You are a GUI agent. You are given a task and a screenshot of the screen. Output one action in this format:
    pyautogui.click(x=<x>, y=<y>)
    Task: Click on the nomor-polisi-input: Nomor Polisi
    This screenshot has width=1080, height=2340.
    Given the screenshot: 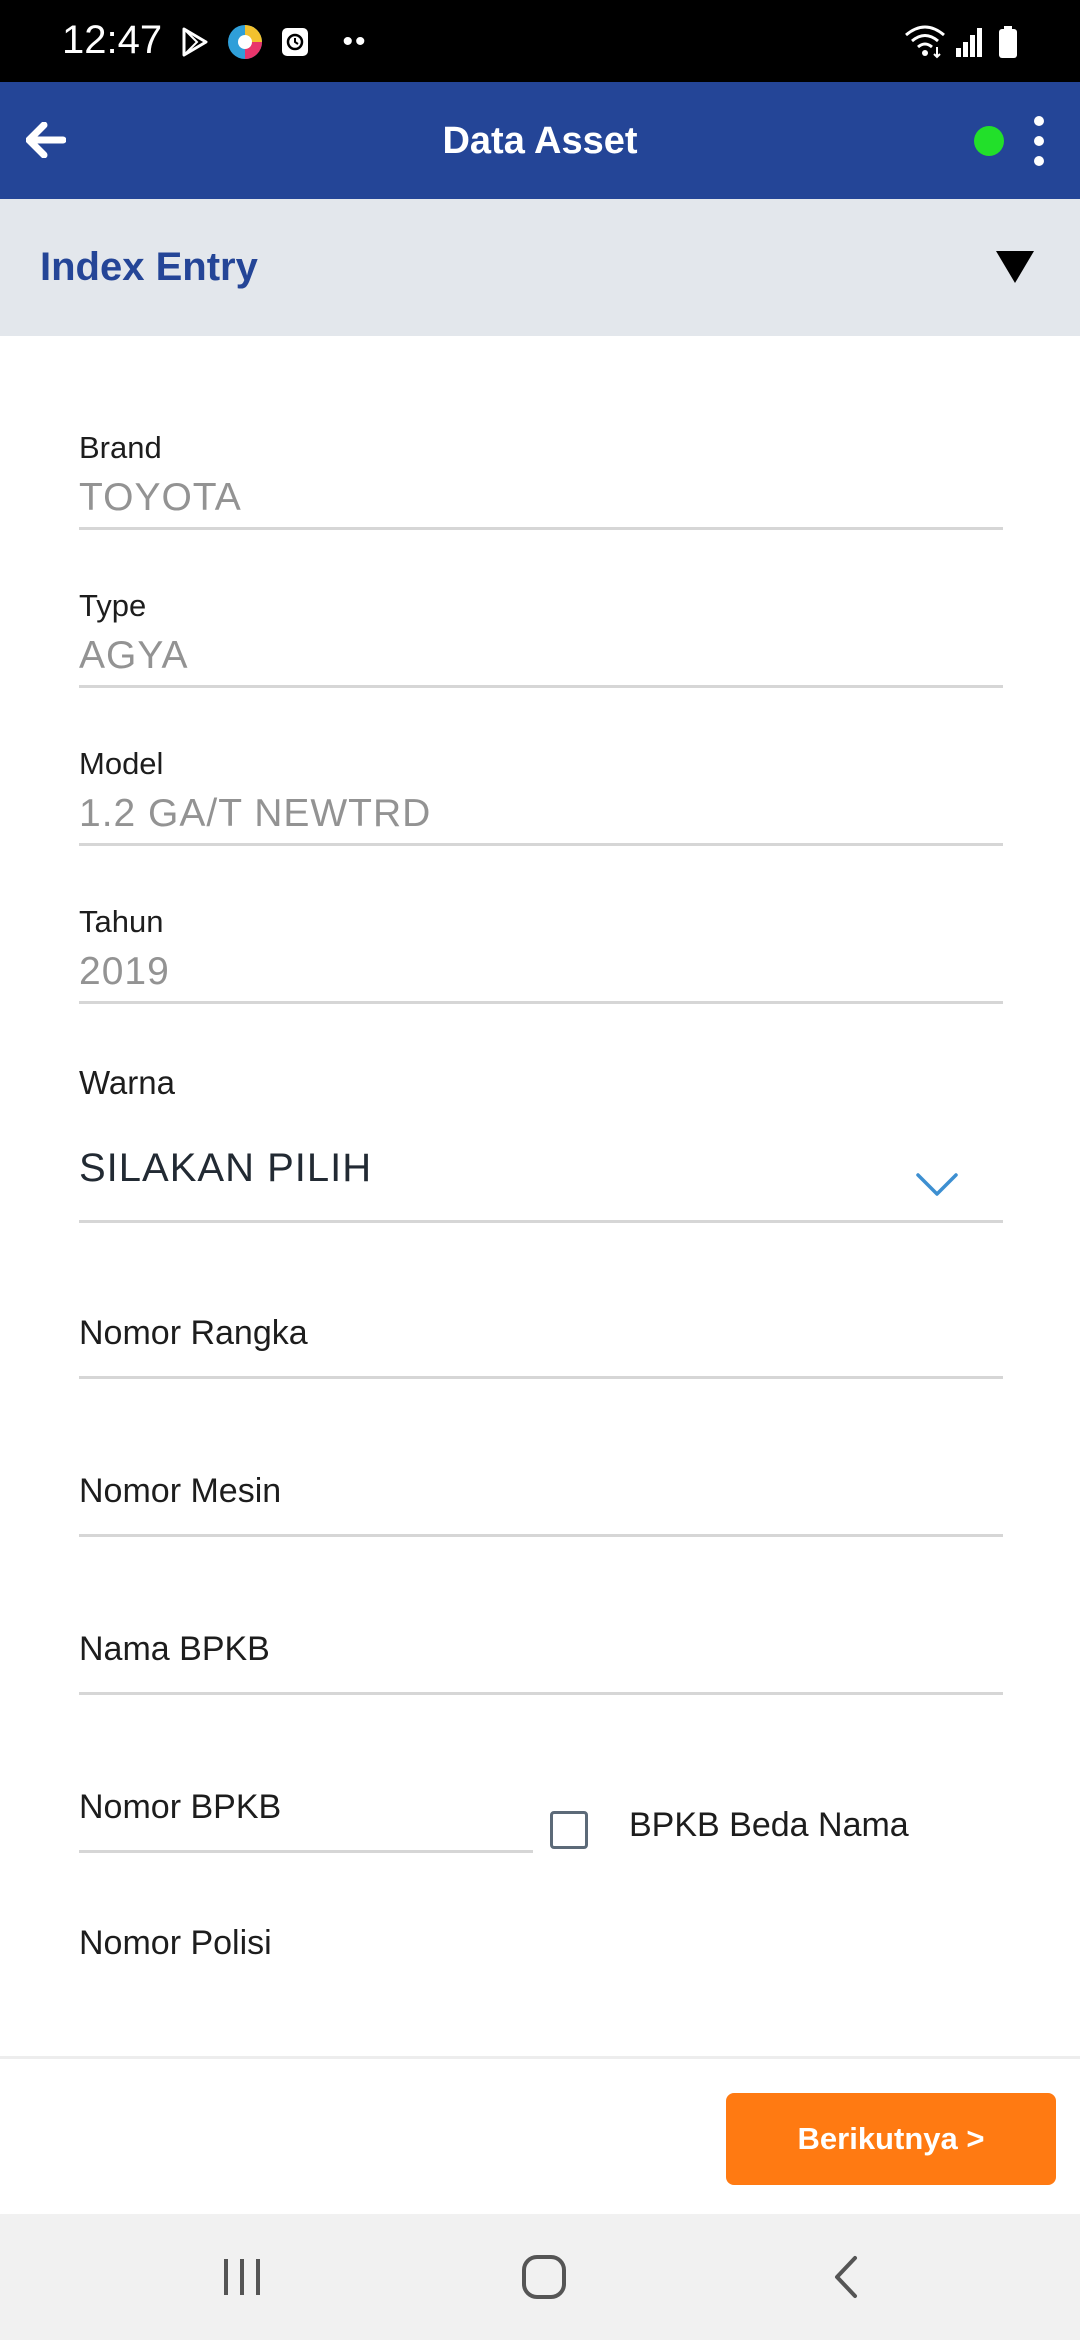 What is the action you would take?
    pyautogui.click(x=541, y=1946)
    